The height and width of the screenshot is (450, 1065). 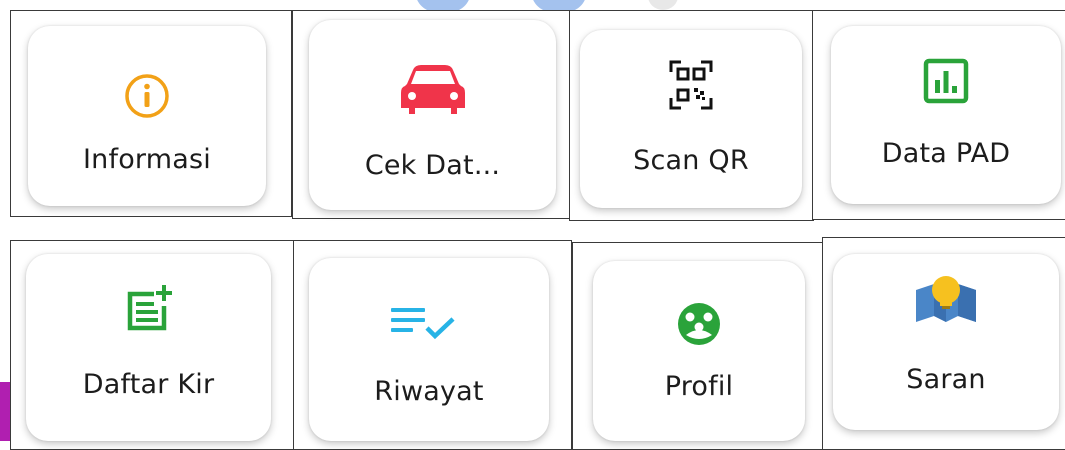 I want to click on info-icon, so click(x=147, y=96).